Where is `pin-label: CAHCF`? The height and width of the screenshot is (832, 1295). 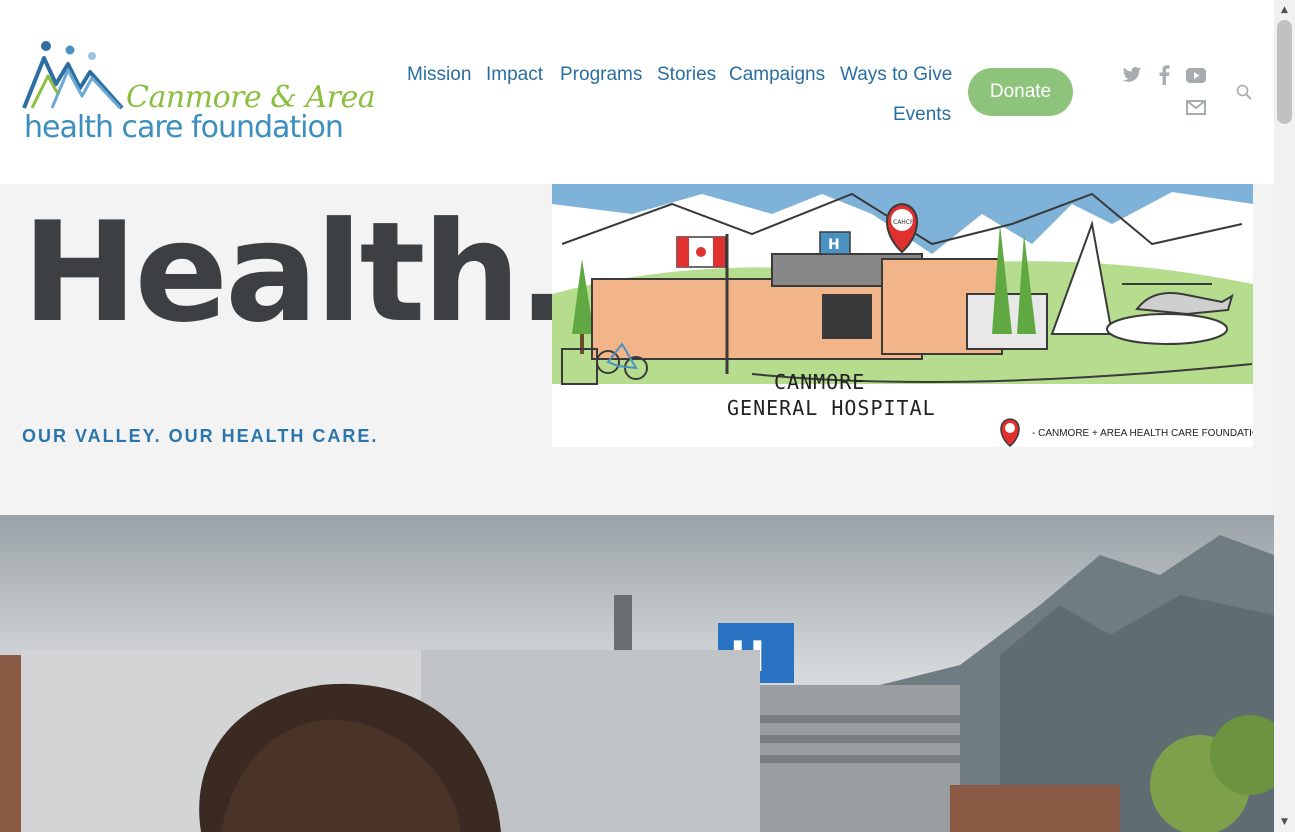 pin-label: CAHCF is located at coordinates (903, 222).